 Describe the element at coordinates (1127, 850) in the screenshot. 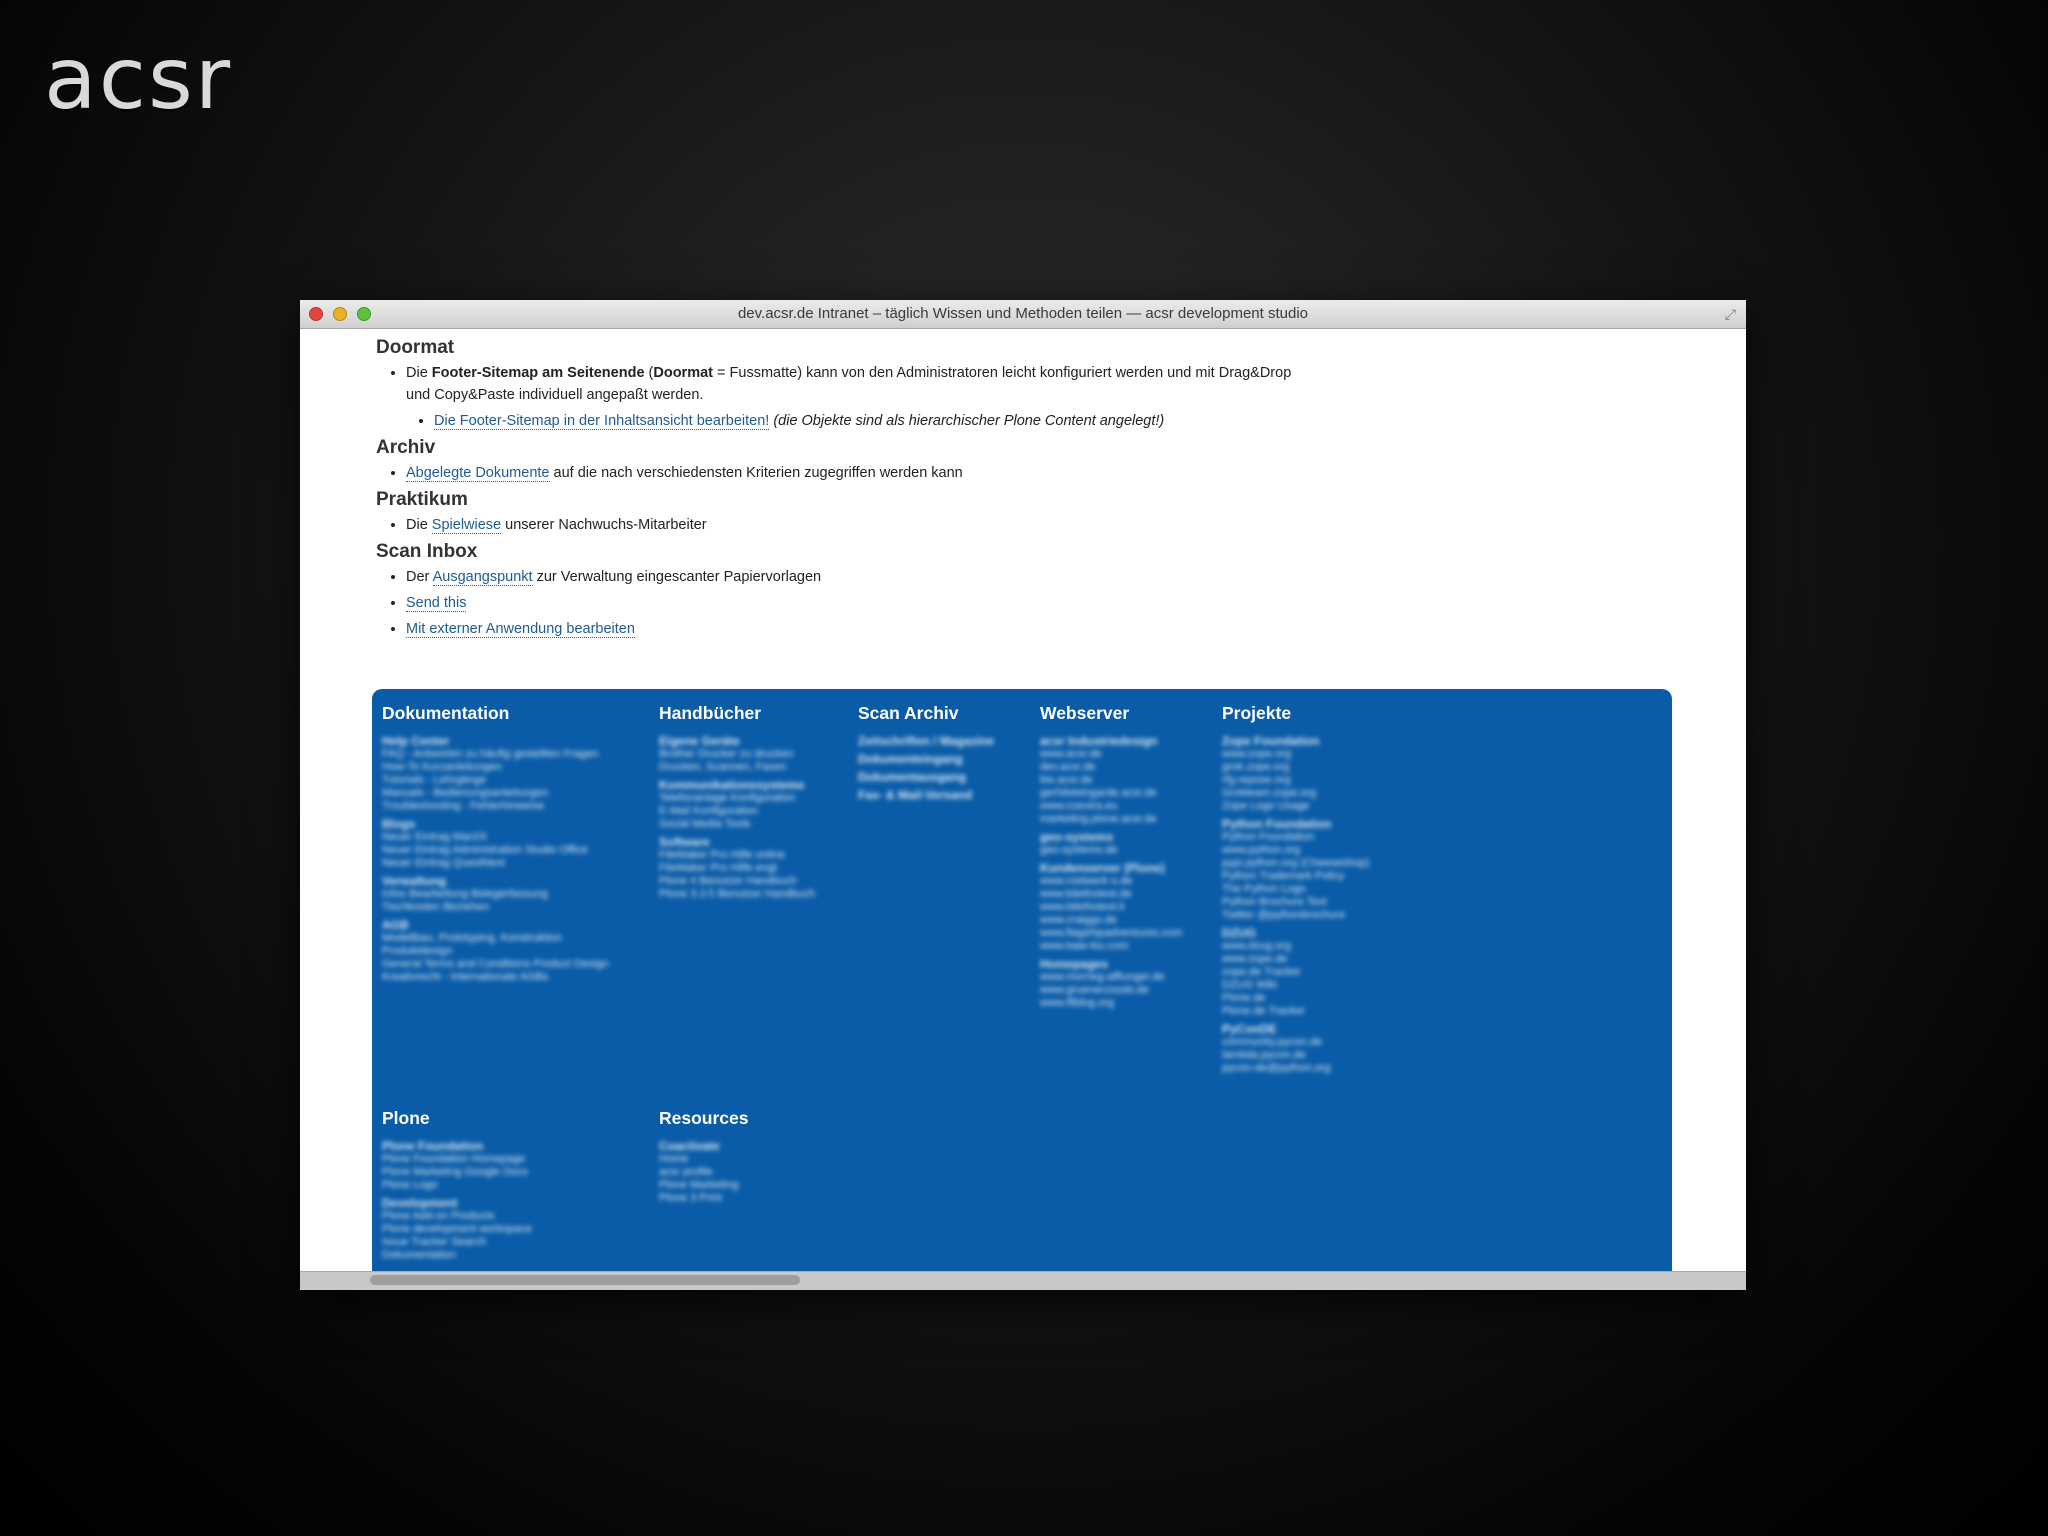

I see `footer-link: geo-systems.de` at that location.